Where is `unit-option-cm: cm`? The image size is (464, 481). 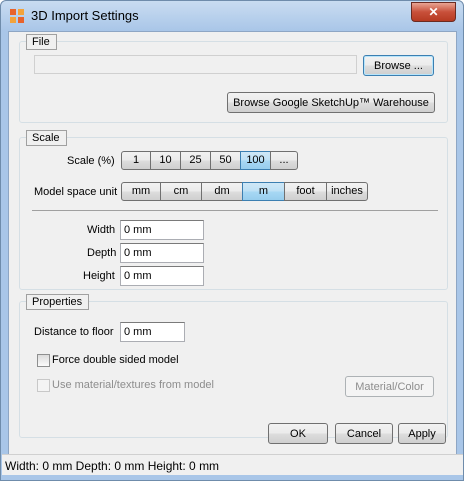 unit-option-cm: cm is located at coordinates (181, 191).